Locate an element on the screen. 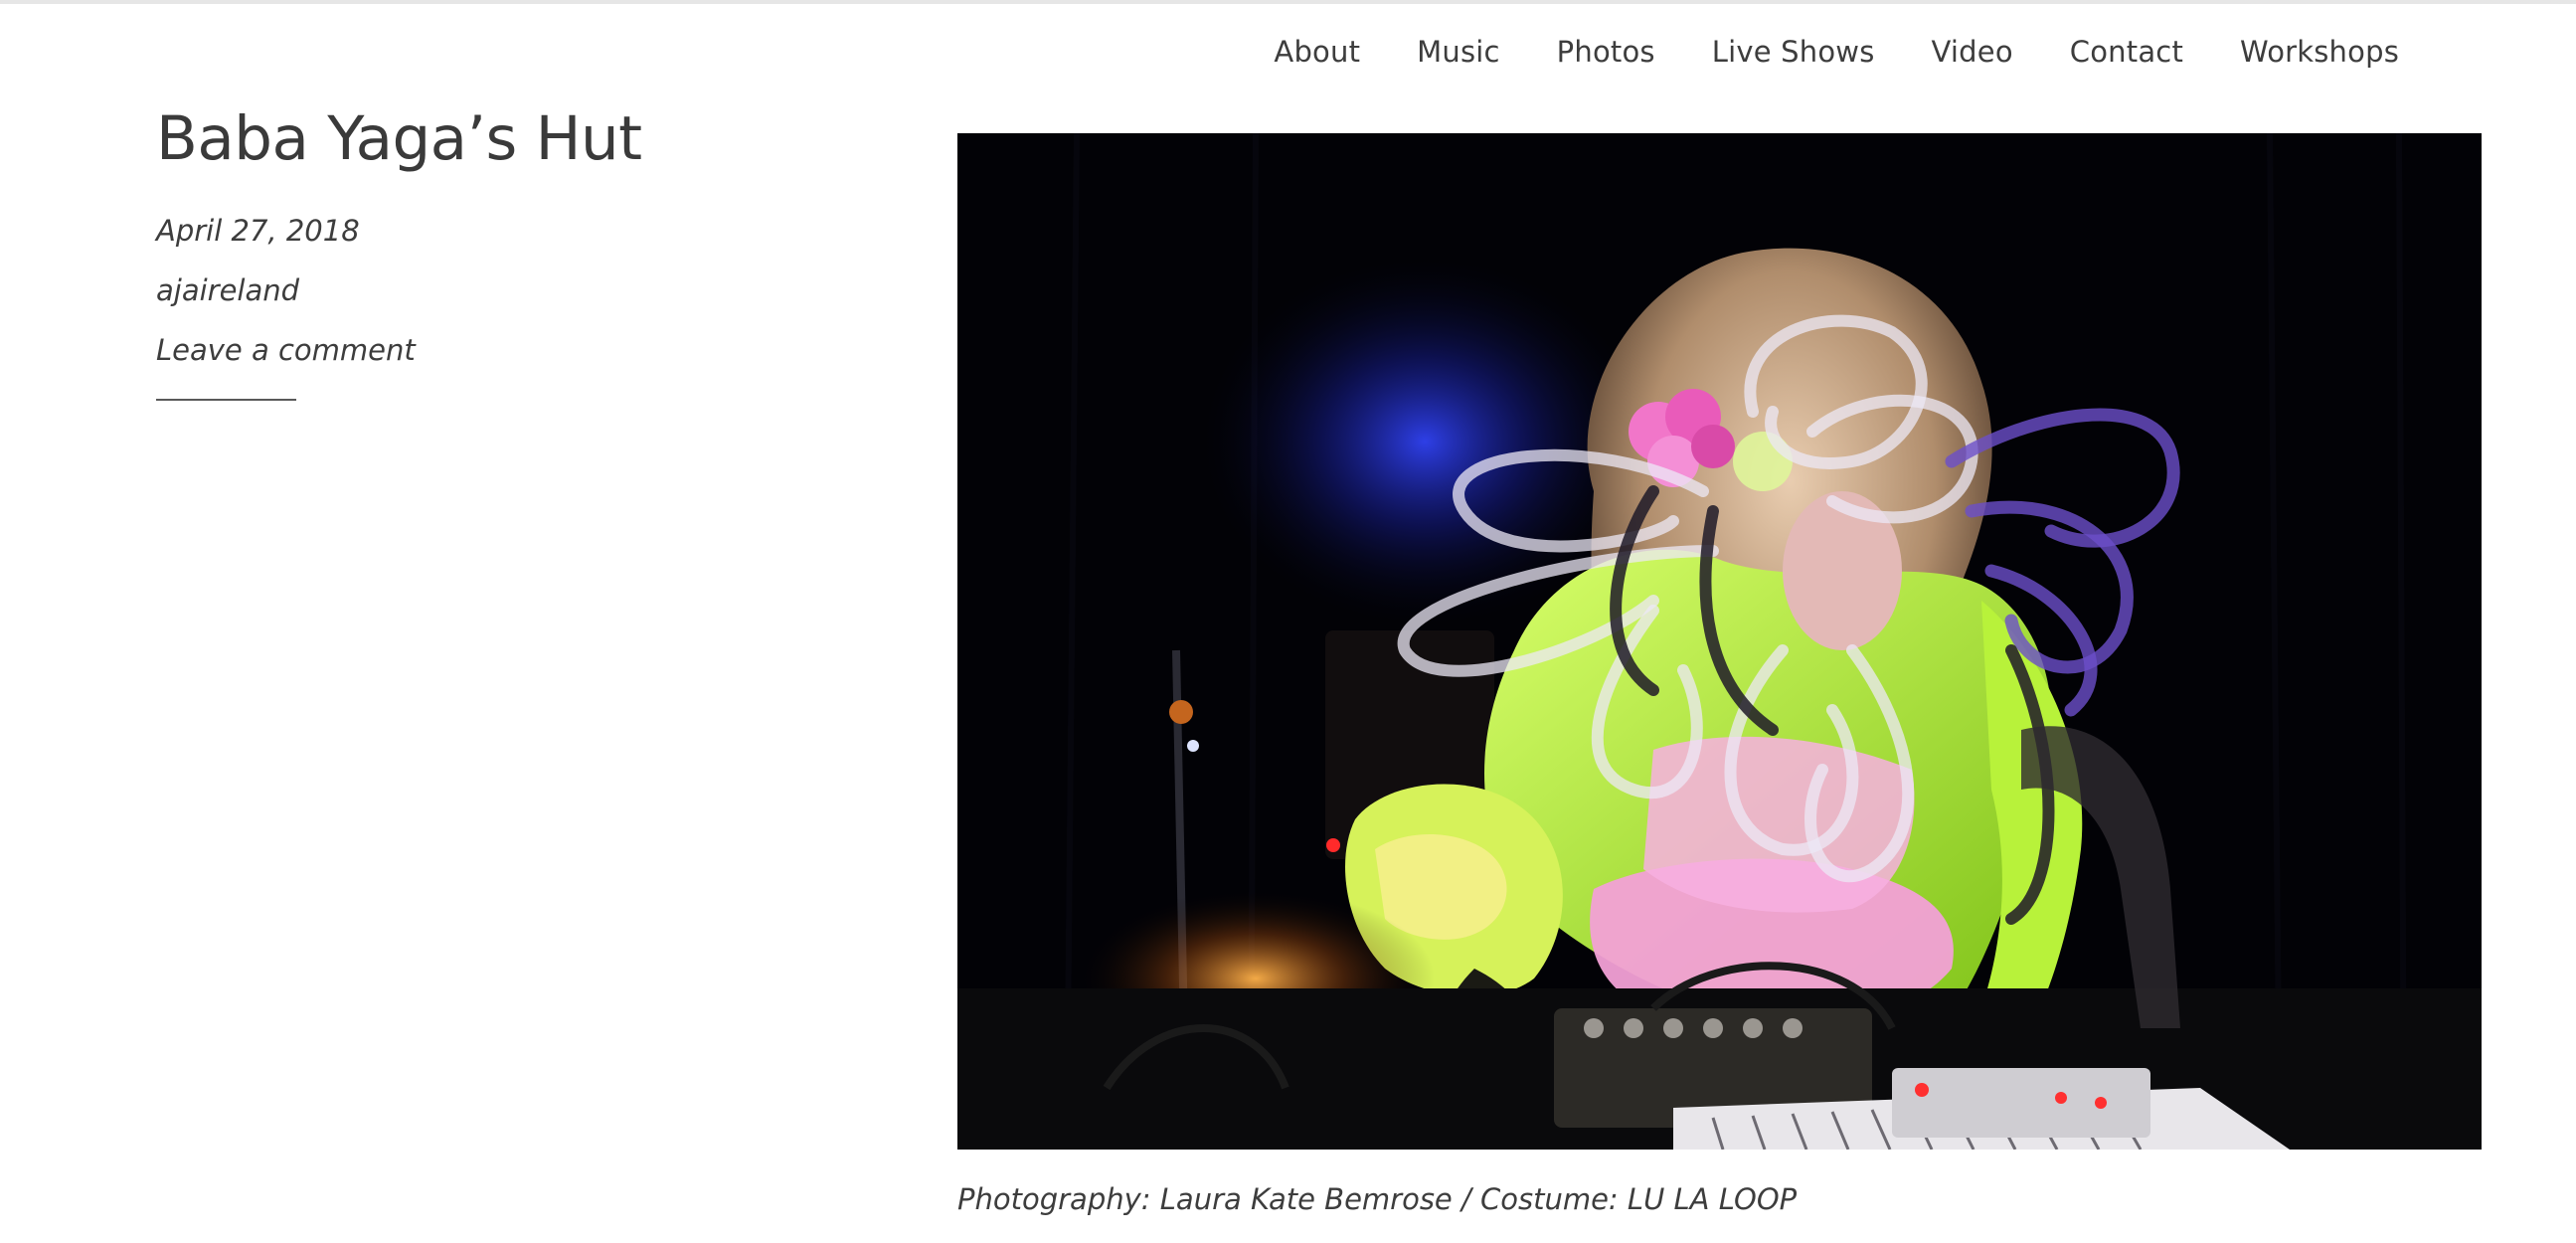 The height and width of the screenshot is (1243, 2576). nav-item-contact: Contact is located at coordinates (2126, 52).